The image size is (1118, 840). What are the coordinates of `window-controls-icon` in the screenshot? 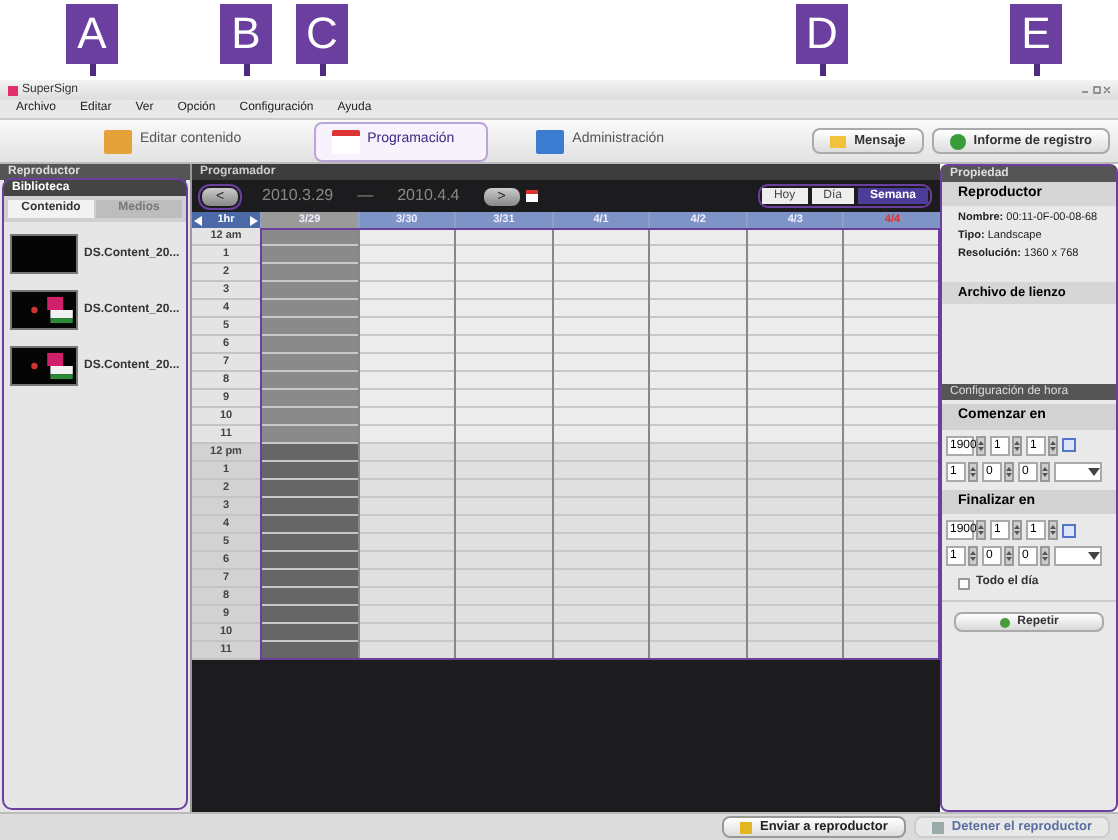 It's located at (1096, 90).